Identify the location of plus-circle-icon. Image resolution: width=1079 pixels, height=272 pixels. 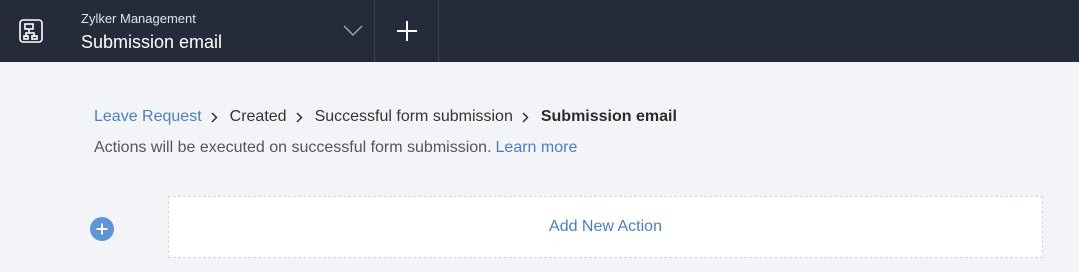
(102, 229).